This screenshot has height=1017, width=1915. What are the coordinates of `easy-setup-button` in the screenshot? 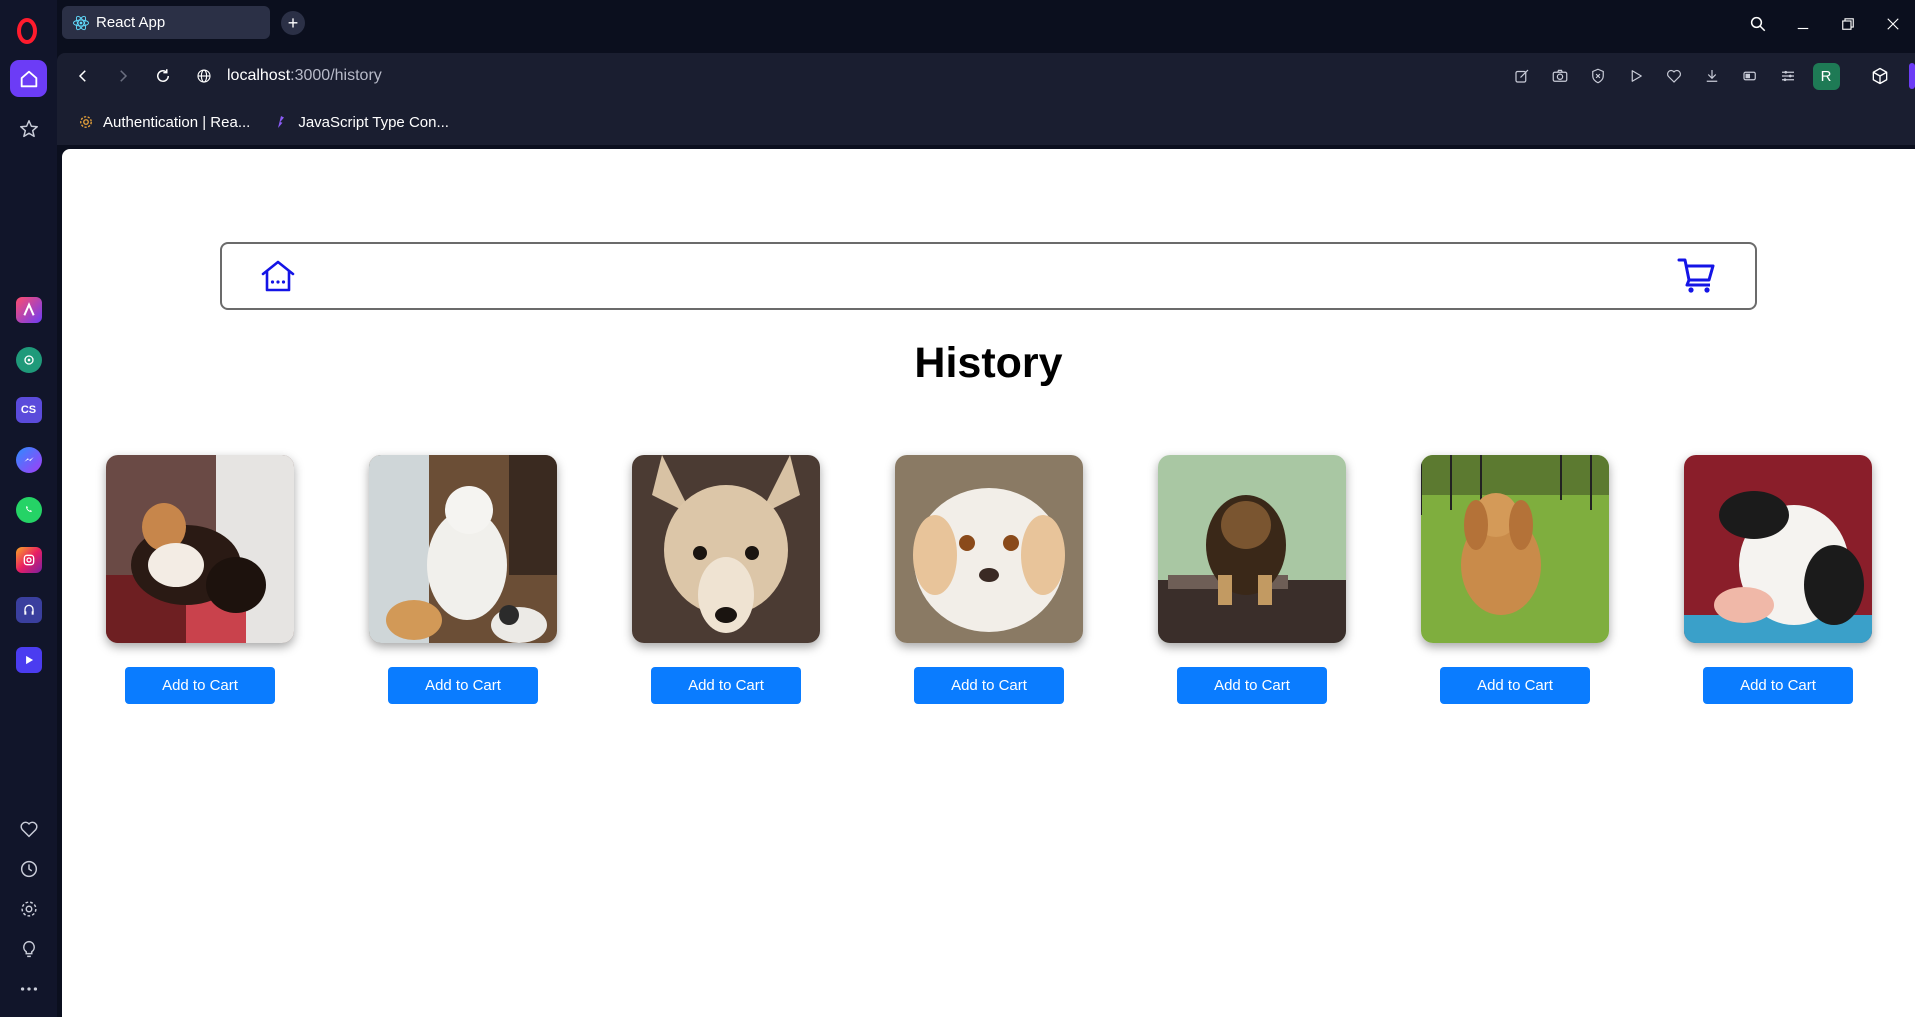 It's located at (1788, 76).